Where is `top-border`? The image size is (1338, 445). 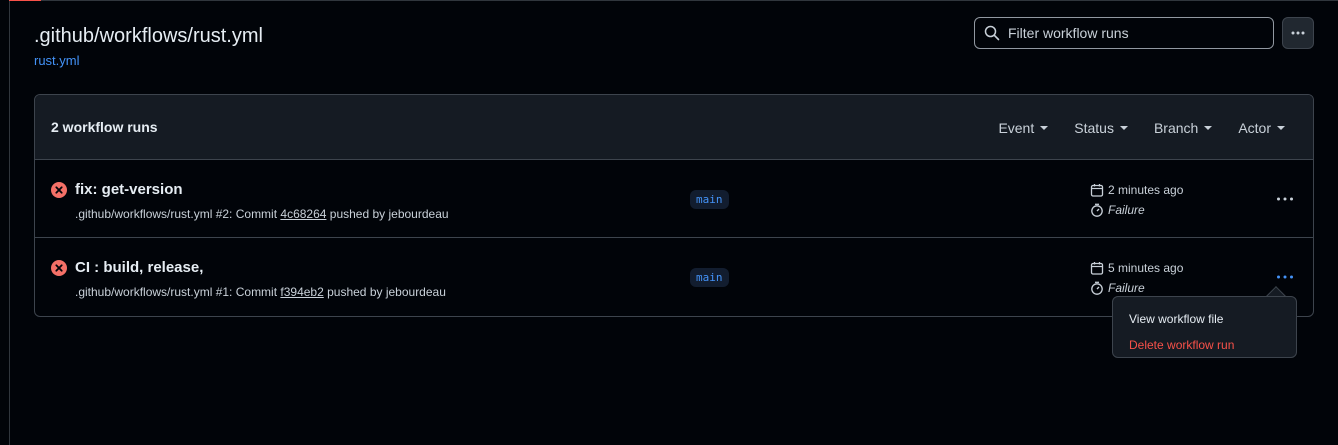 top-border is located at coordinates (673, 0).